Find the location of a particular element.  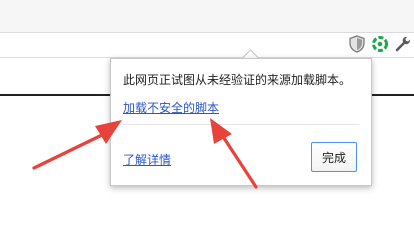

done-button: 完成 is located at coordinates (334, 157).